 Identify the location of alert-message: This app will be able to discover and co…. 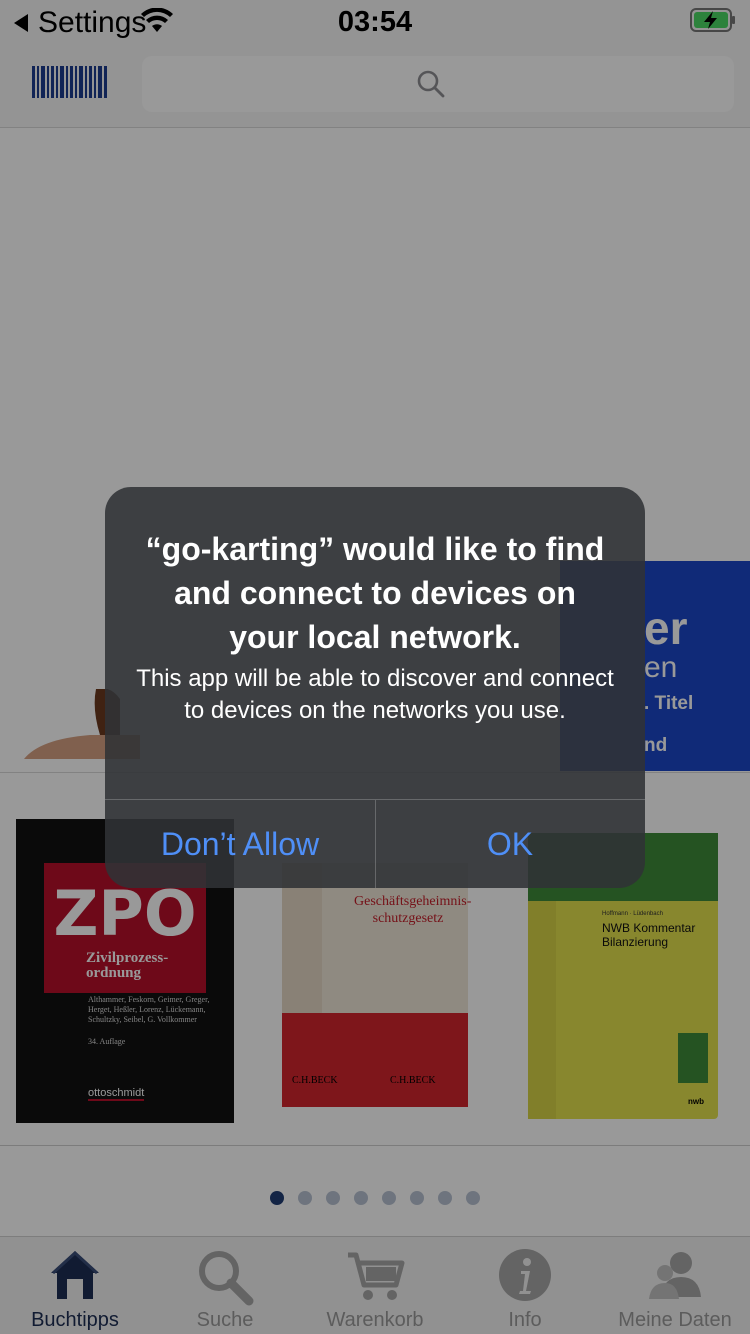
(375, 694).